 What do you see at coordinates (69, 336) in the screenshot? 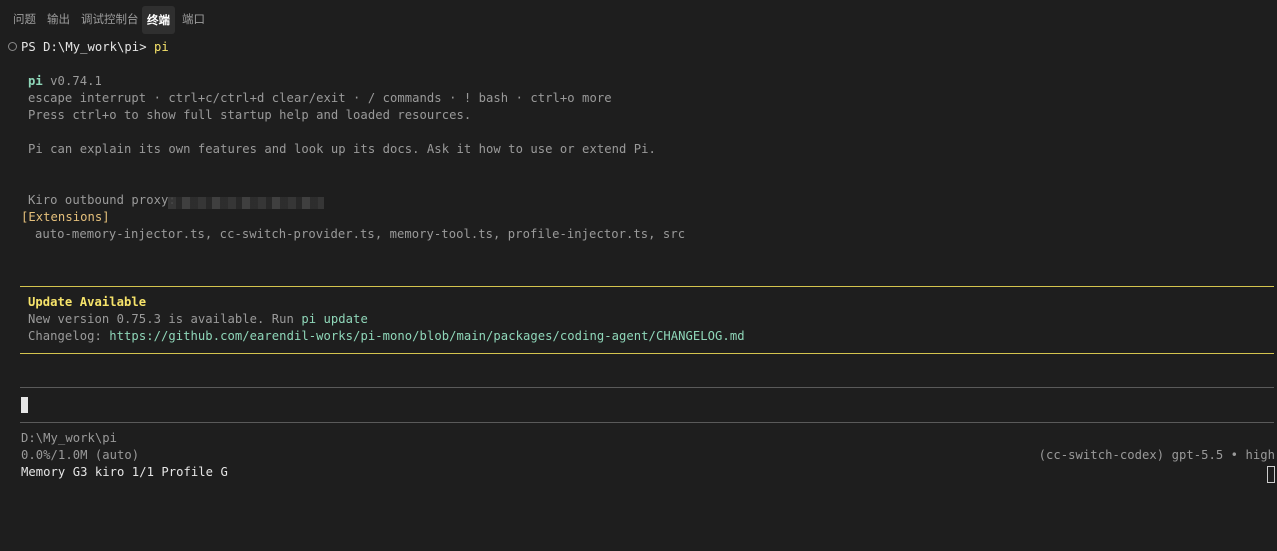
I see `changelog-label: Changelog:` at bounding box center [69, 336].